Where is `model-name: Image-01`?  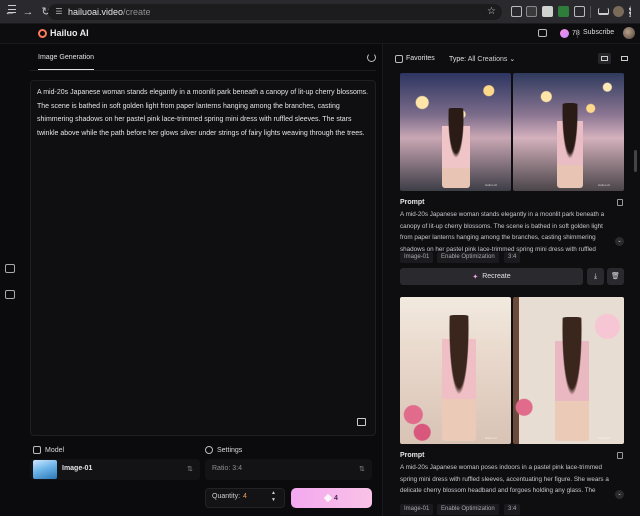 model-name: Image-01 is located at coordinates (77, 468).